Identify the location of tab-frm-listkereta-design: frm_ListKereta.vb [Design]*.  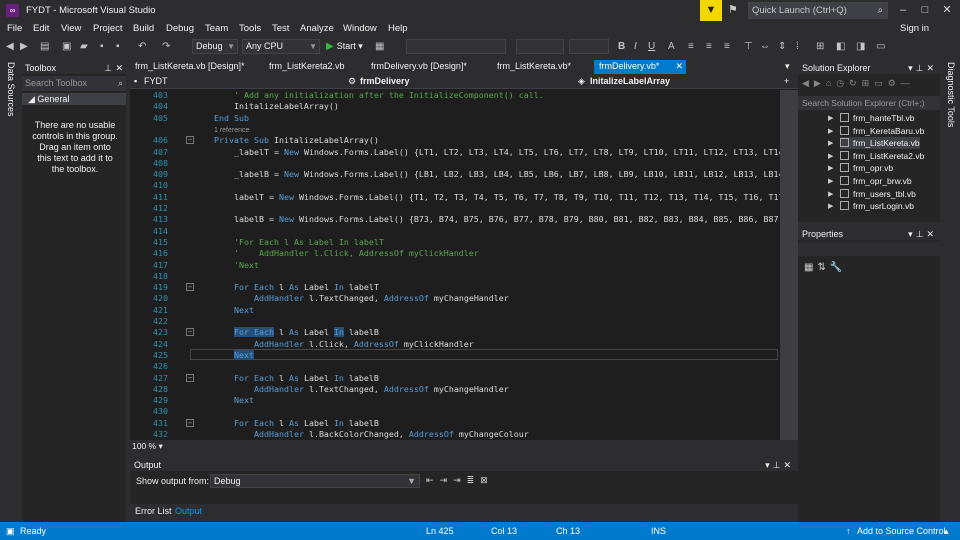
(192, 67).